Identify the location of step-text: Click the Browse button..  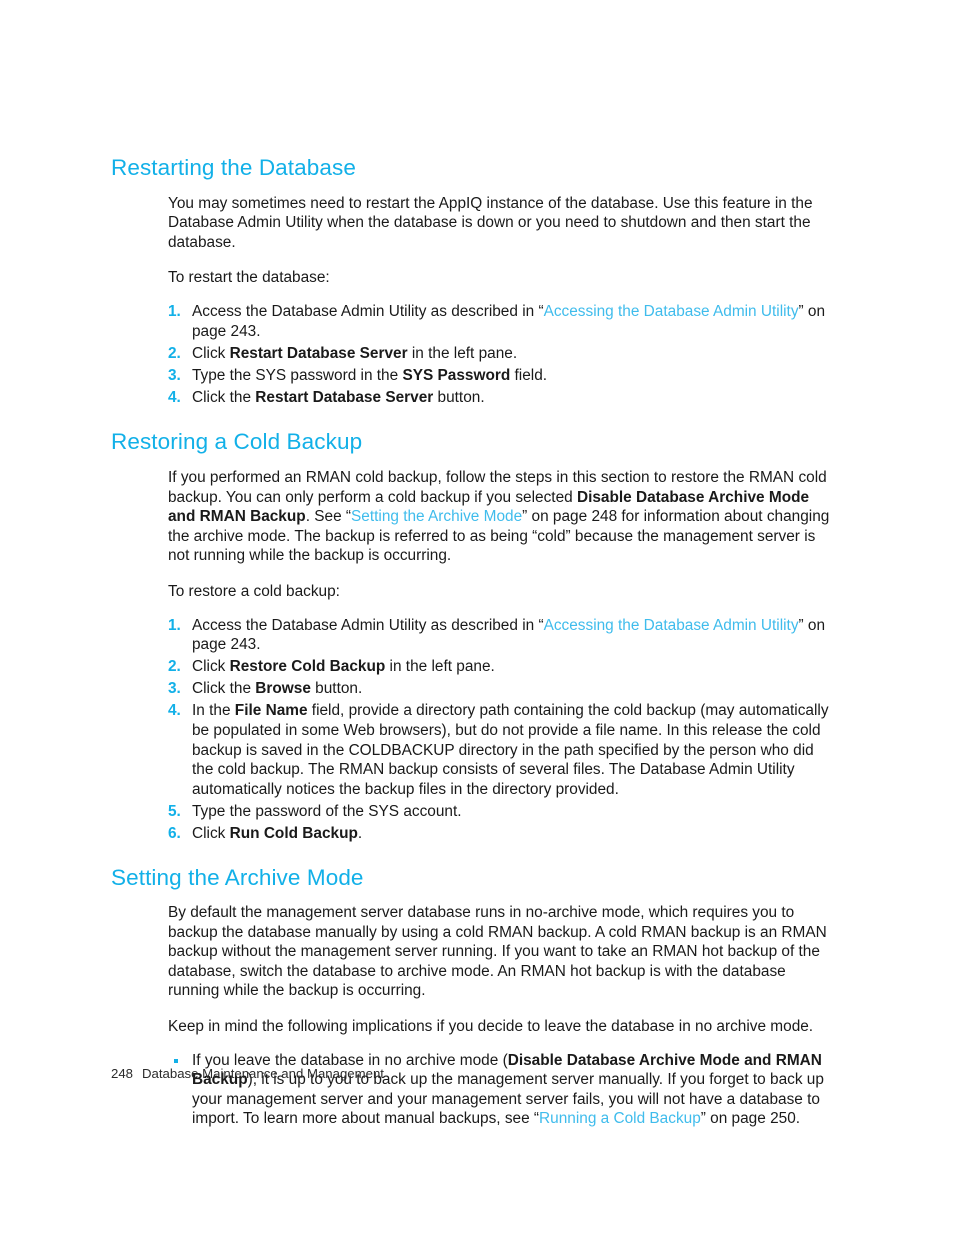
(277, 689).